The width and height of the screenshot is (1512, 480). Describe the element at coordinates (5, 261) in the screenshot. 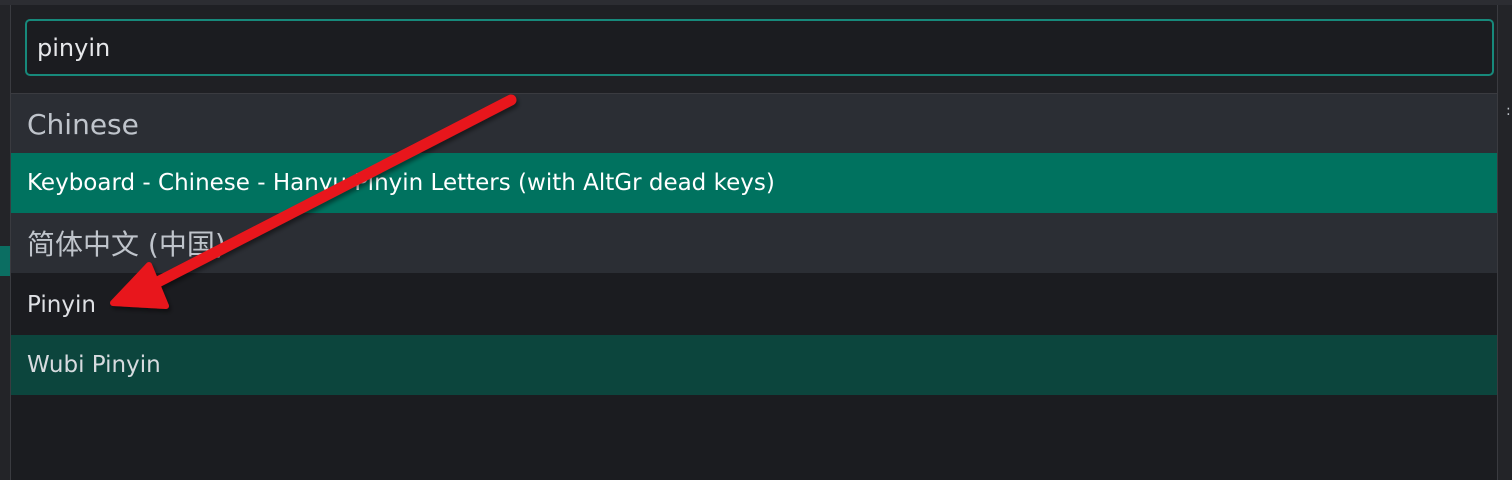

I see `left-panel-accent` at that location.